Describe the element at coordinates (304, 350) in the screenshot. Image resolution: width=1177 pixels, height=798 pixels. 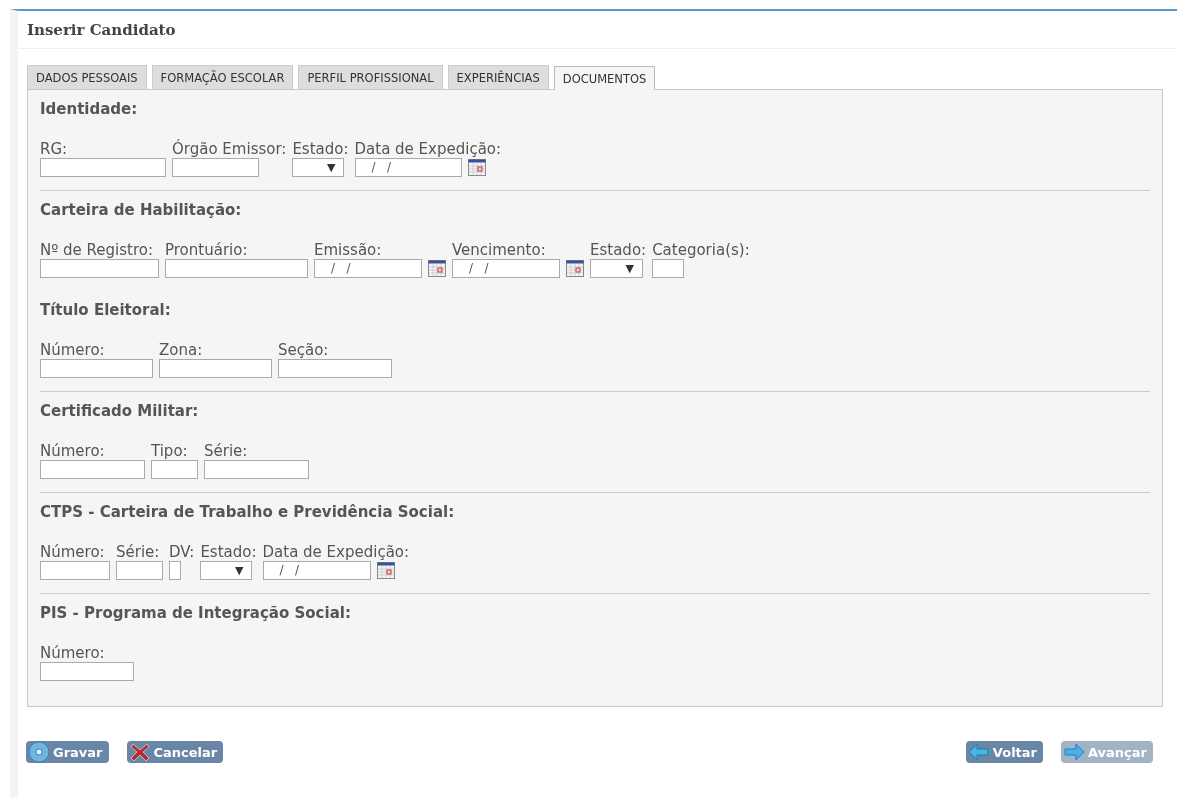
I see `field-label: Seção:` at that location.